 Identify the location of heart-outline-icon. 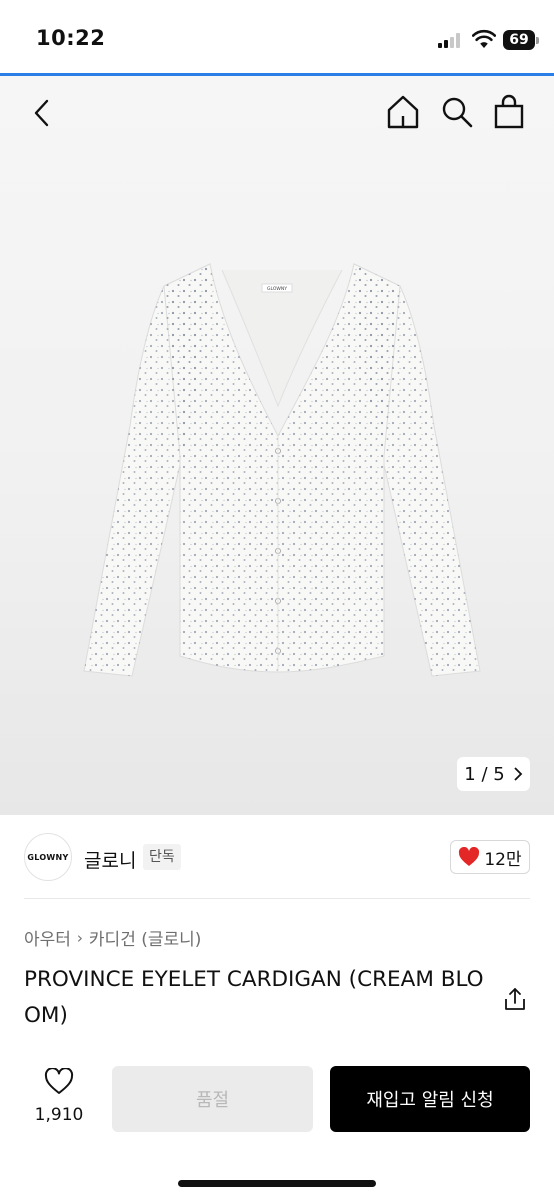
(59, 1080).